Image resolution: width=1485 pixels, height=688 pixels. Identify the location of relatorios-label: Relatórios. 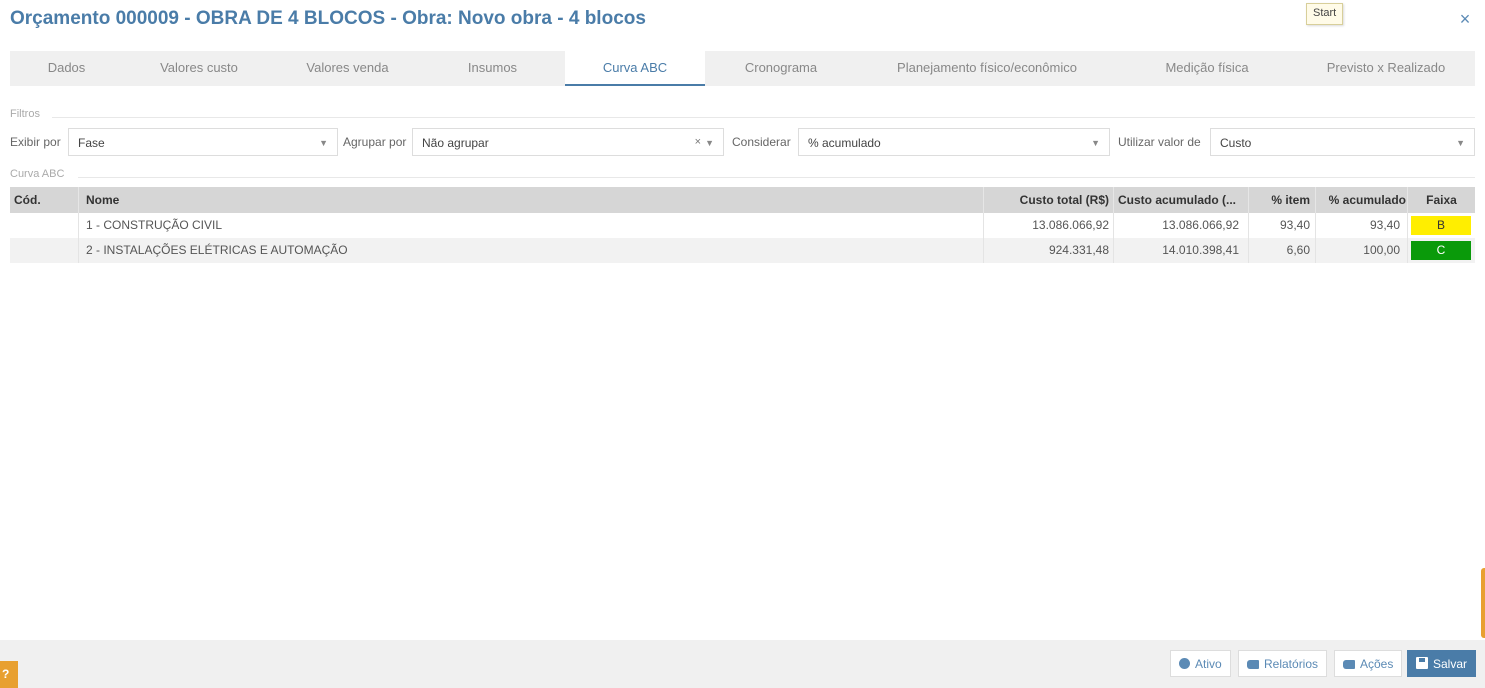
(1291, 664).